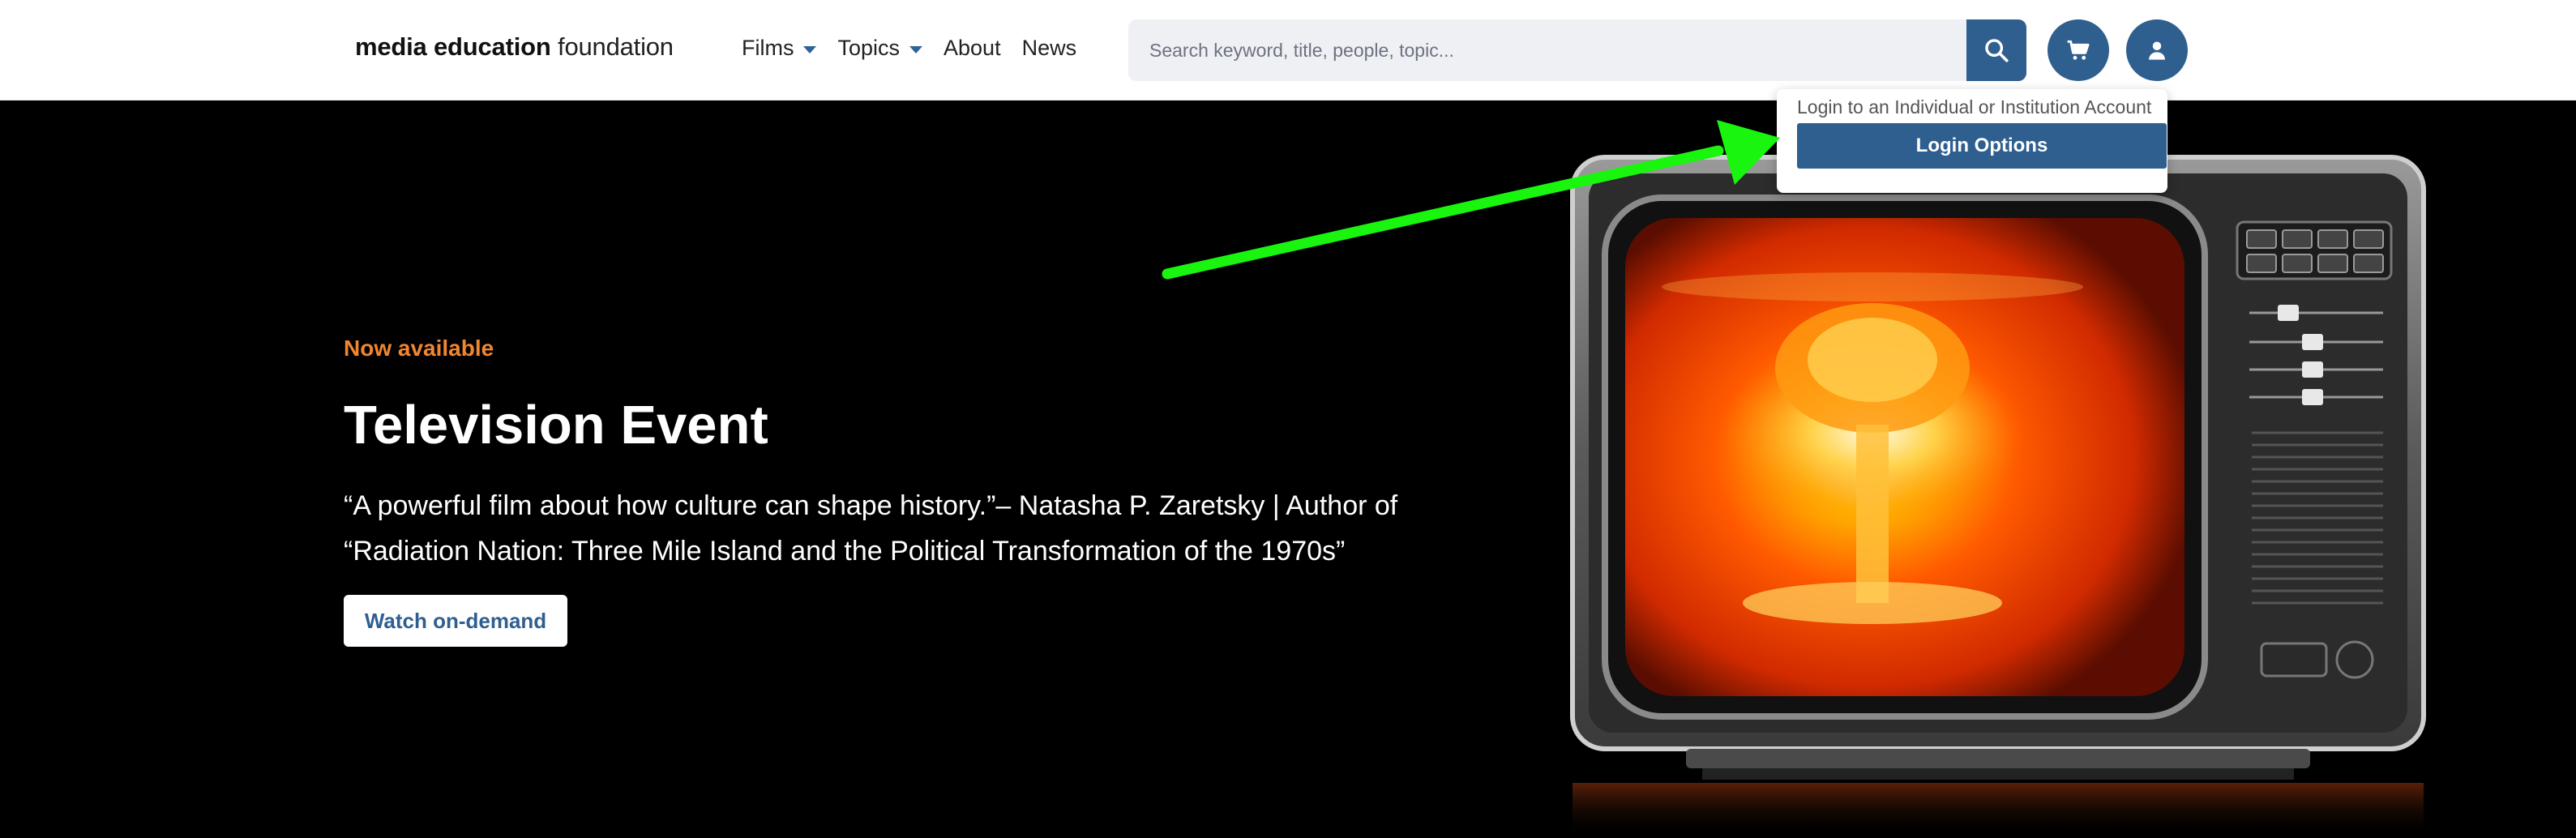  Describe the element at coordinates (1982, 146) in the screenshot. I see `login-options-button: Login Options` at that location.